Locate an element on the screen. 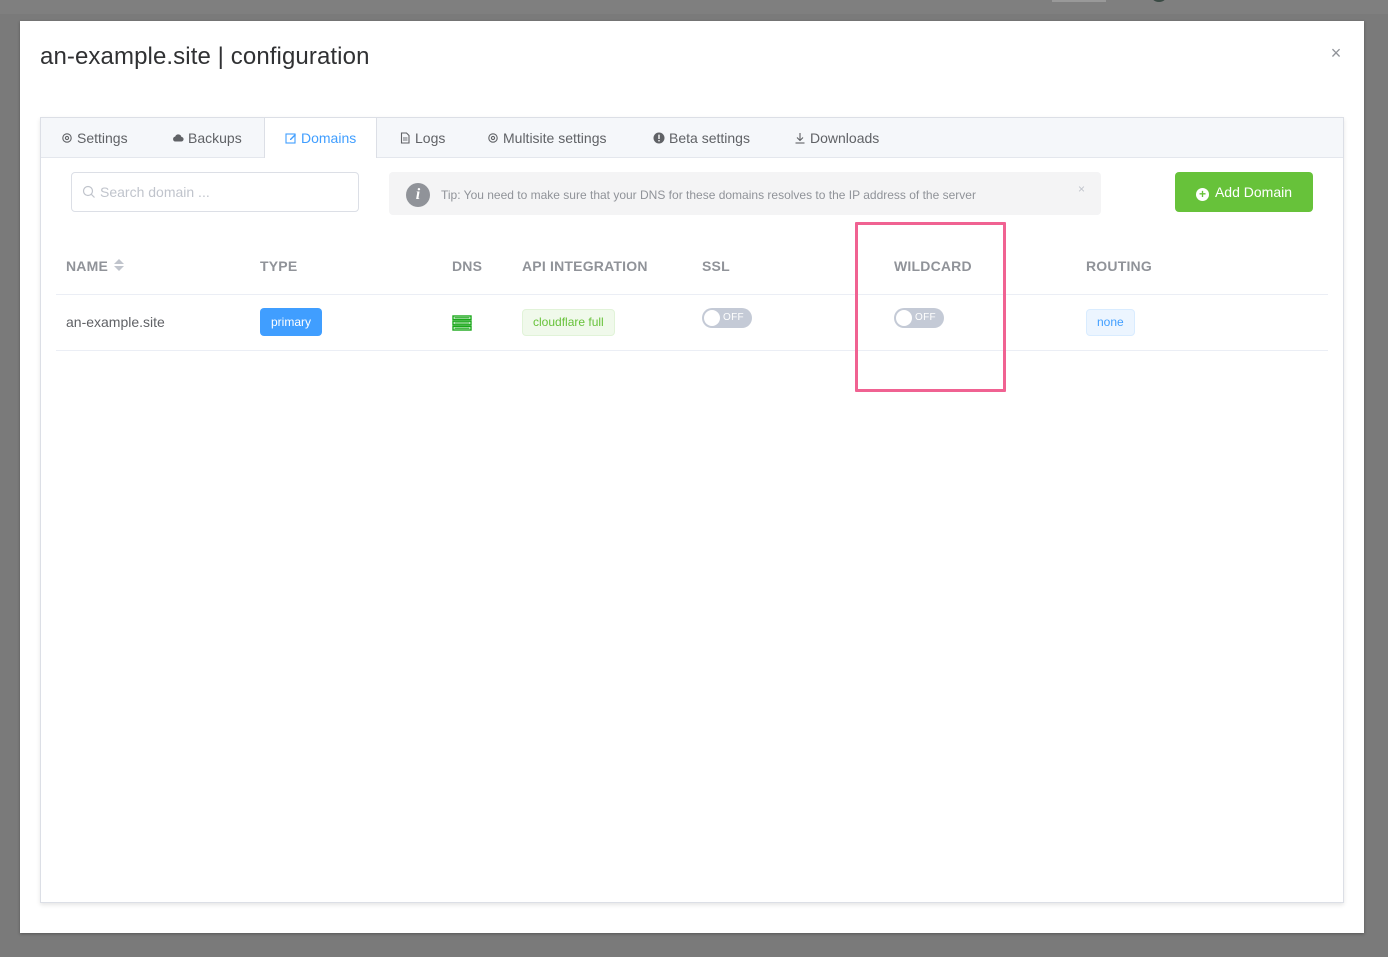 The image size is (1388, 957). tab-backups: Backups is located at coordinates (207, 138).